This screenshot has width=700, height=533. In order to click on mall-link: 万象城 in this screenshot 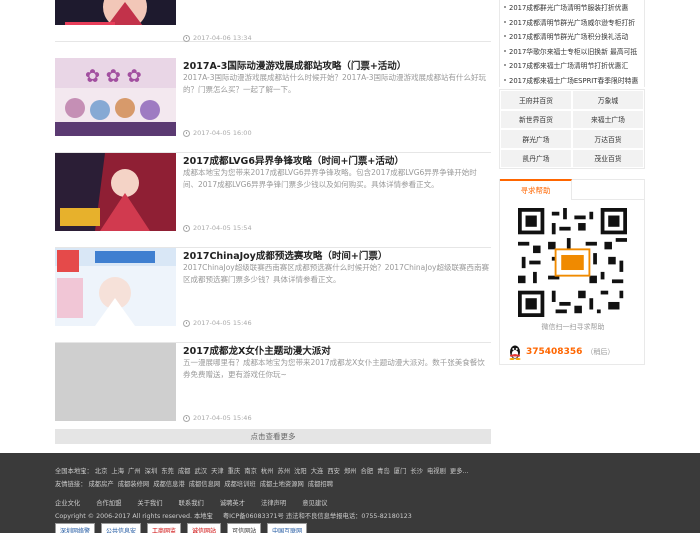, I will do `click(608, 100)`.